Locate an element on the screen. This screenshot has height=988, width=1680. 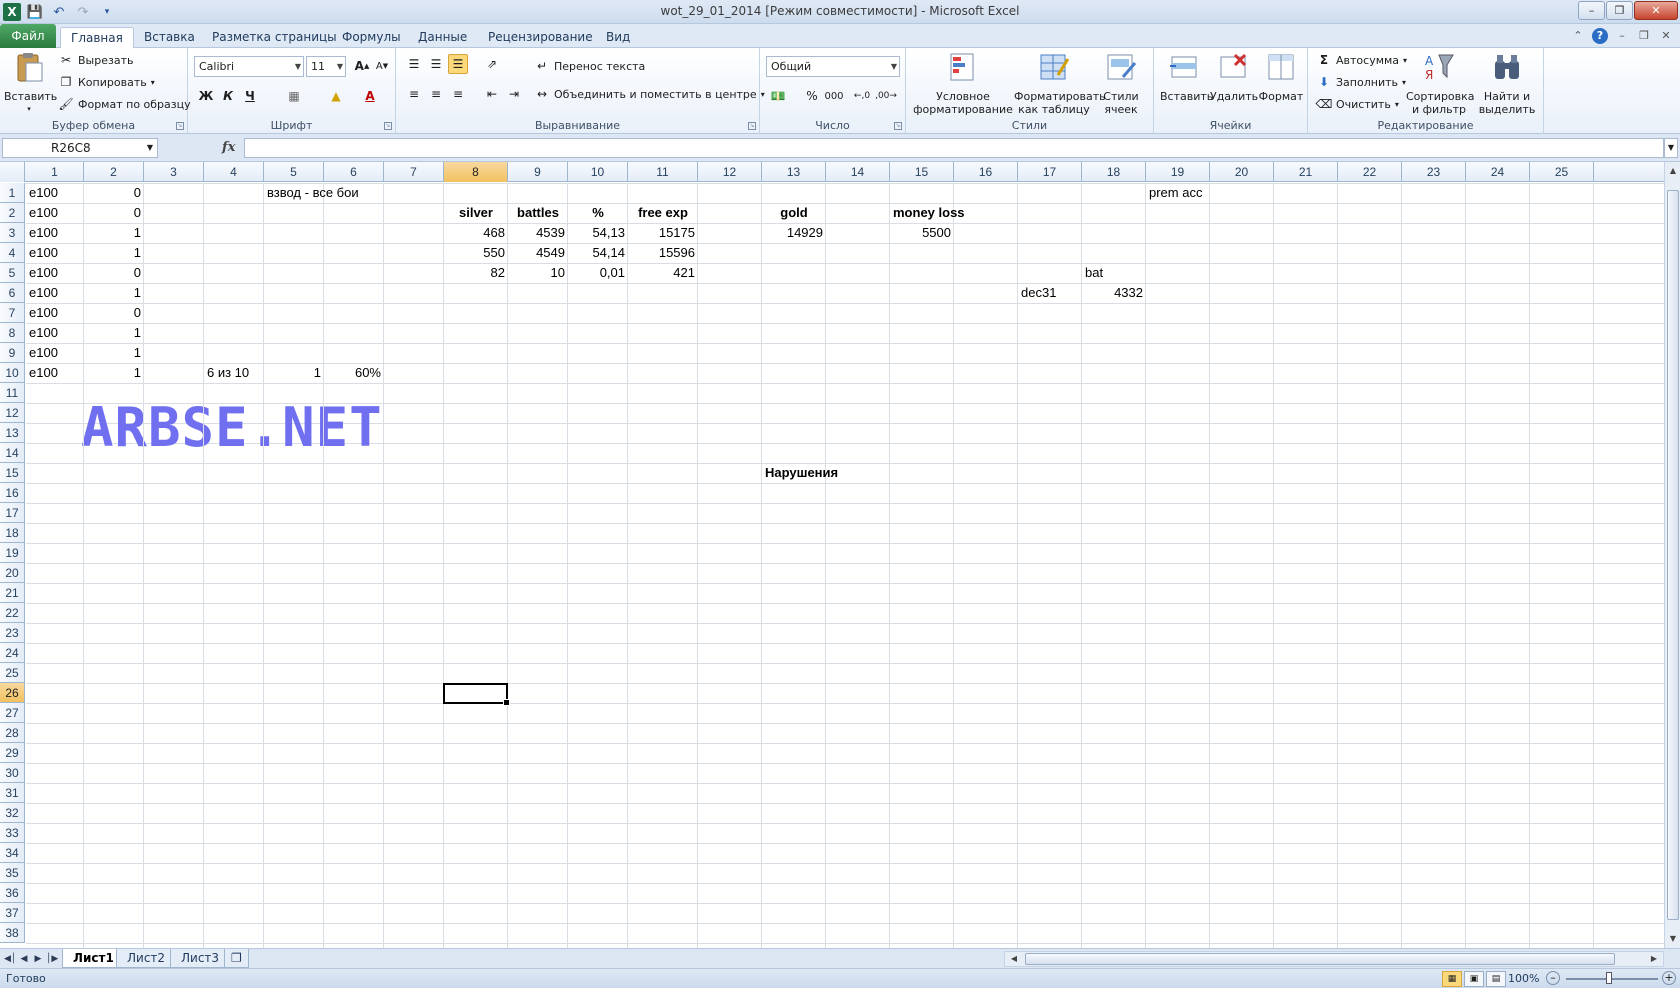
cell-r4c1: e100 is located at coordinates (43, 253).